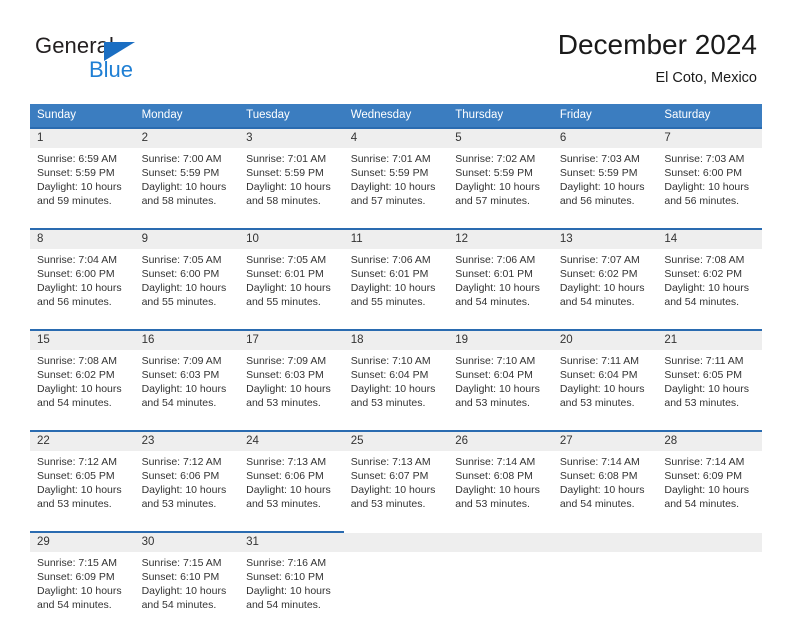  What do you see at coordinates (390, 159) in the screenshot?
I see `sunrise-text: Sunrise: 7:01 AM` at bounding box center [390, 159].